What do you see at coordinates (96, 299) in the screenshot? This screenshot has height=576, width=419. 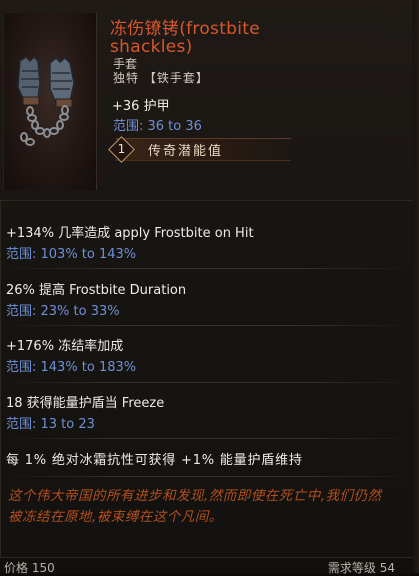 I see `affix-2: 26% 提高 Frostbite Duration 范围: 23% to 33%` at bounding box center [96, 299].